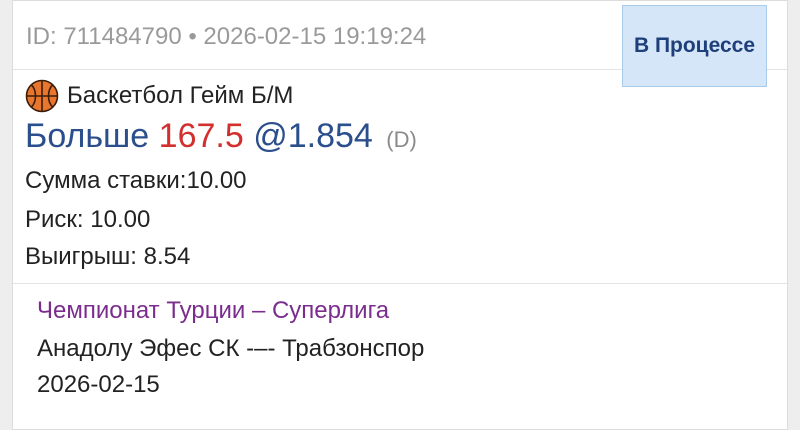 This screenshot has width=800, height=430. What do you see at coordinates (201, 136) in the screenshot?
I see `selection-total: 167.5` at bounding box center [201, 136].